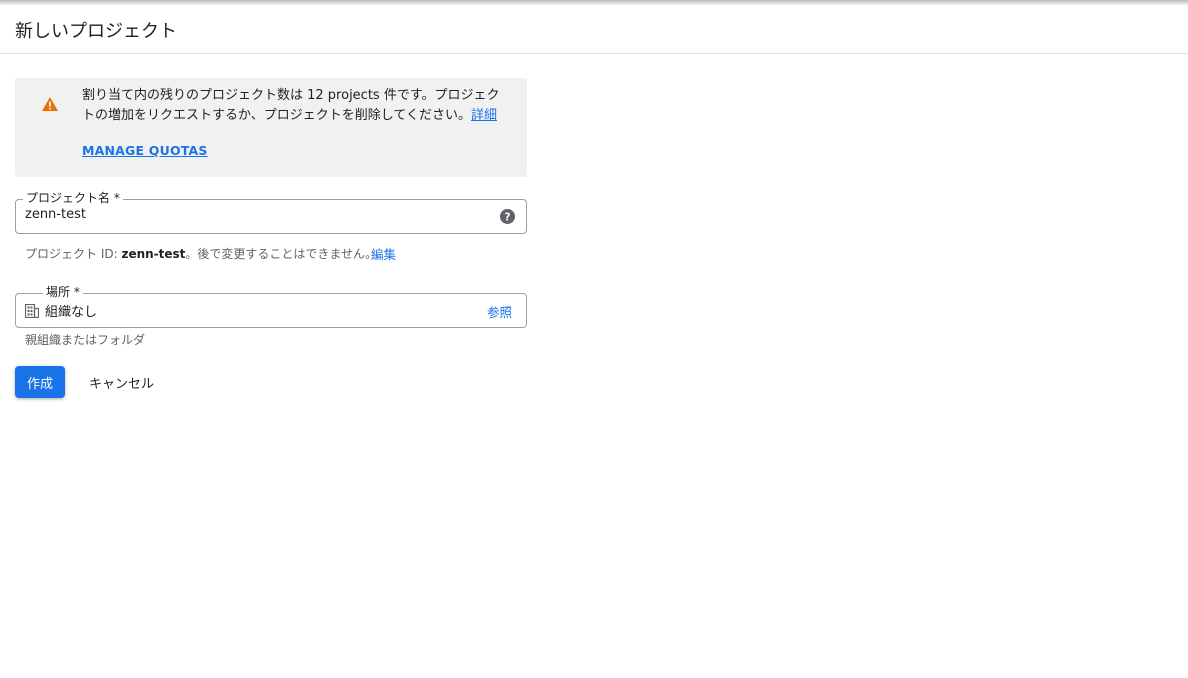 This screenshot has height=678, width=1188. I want to click on location-value: 組織なし, so click(71, 312).